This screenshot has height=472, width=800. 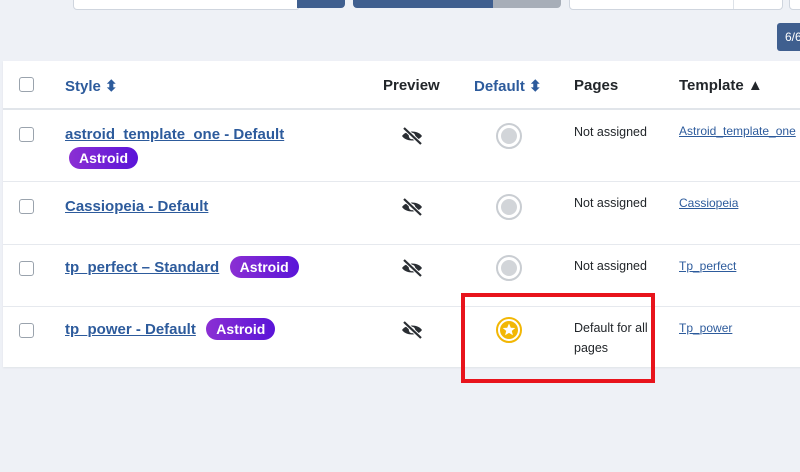 What do you see at coordinates (707, 266) in the screenshot?
I see `template-link: Tp_perfect` at bounding box center [707, 266].